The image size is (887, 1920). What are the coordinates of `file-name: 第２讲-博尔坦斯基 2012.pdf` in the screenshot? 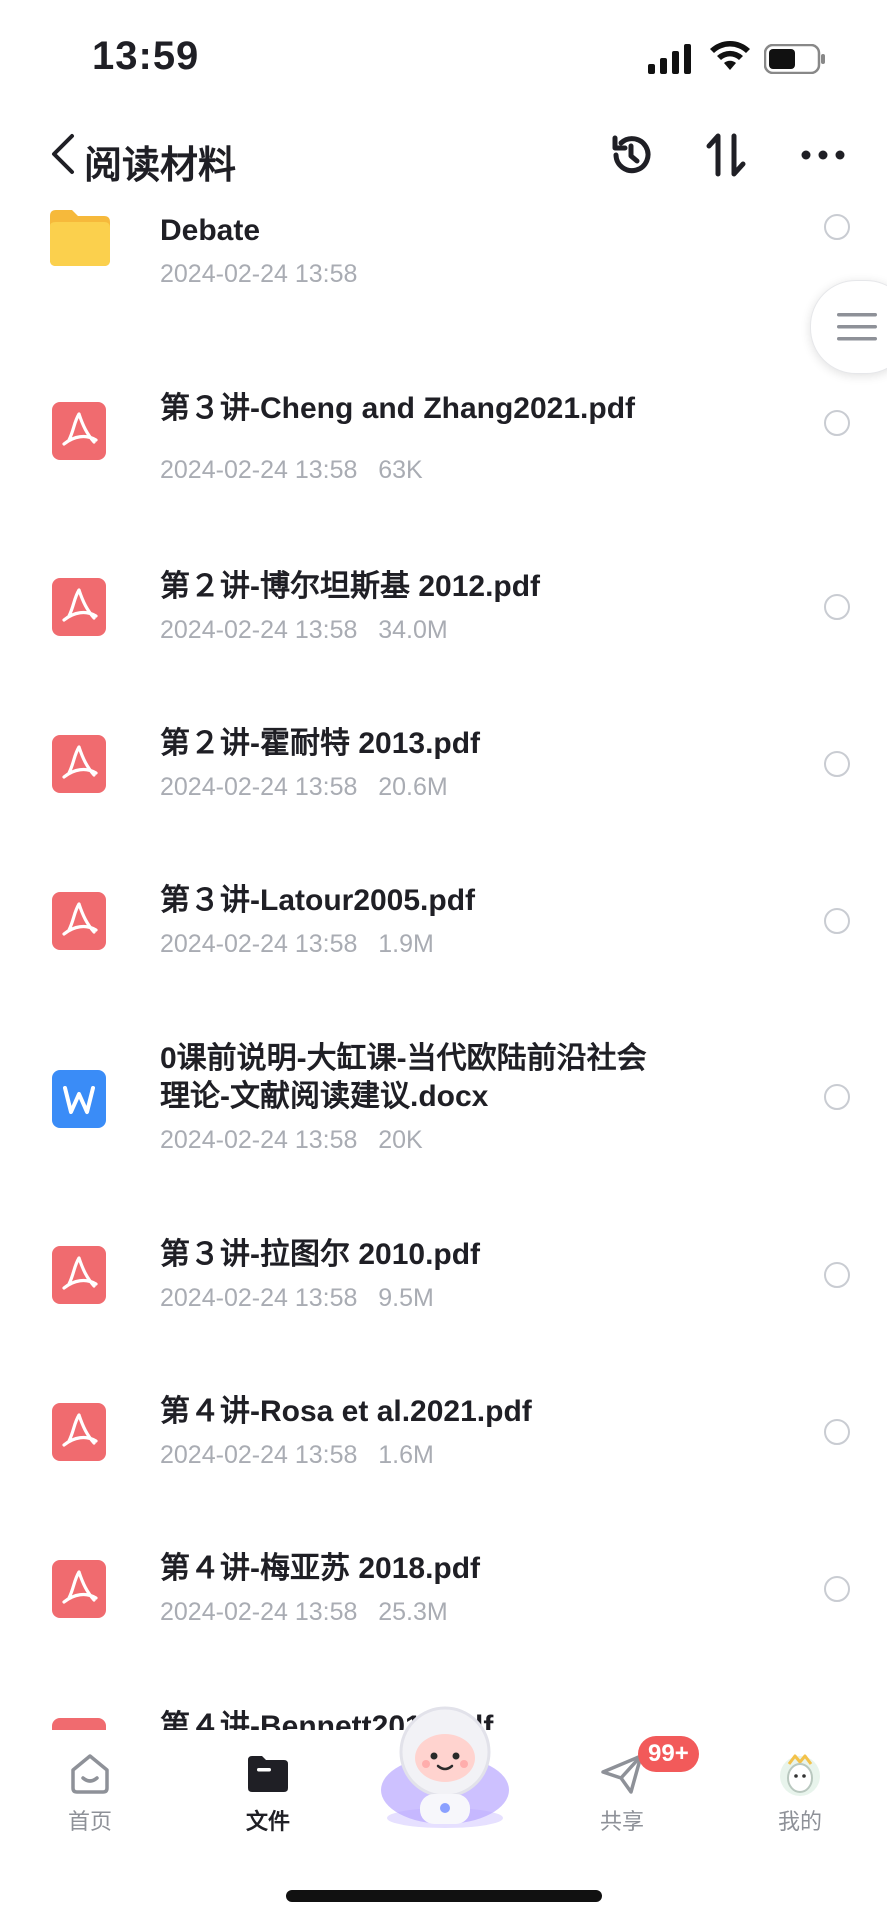 It's located at (350, 586).